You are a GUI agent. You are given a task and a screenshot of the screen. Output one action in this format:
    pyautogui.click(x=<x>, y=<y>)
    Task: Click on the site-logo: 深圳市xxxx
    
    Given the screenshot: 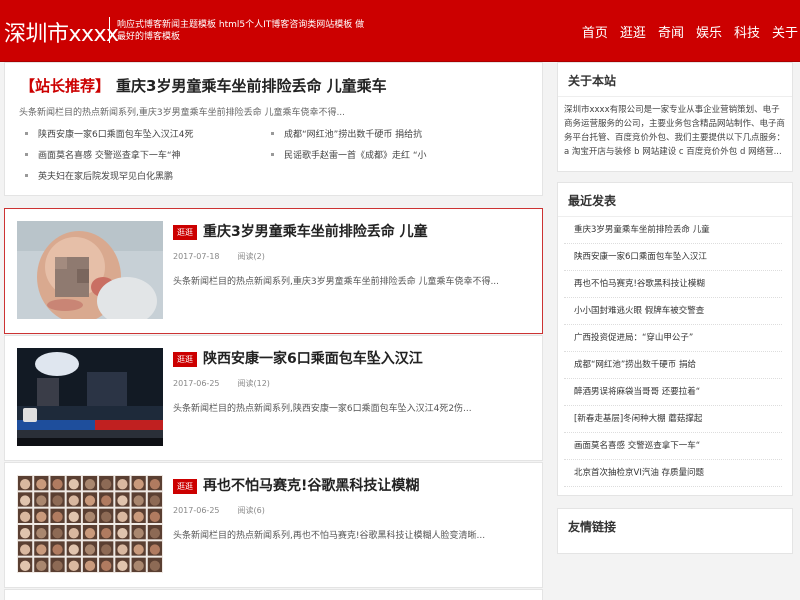 What is the action you would take?
    pyautogui.click(x=61, y=32)
    